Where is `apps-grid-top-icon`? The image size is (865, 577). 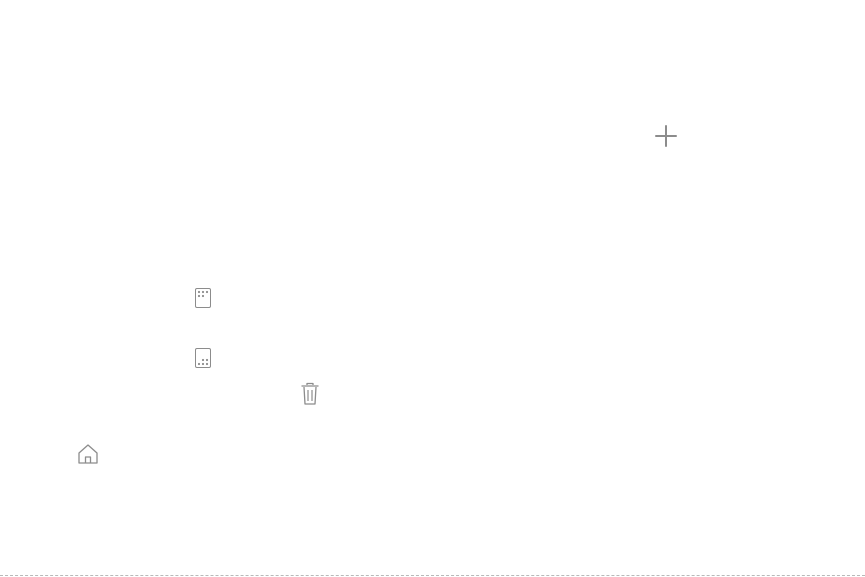 apps-grid-top-icon is located at coordinates (203, 298).